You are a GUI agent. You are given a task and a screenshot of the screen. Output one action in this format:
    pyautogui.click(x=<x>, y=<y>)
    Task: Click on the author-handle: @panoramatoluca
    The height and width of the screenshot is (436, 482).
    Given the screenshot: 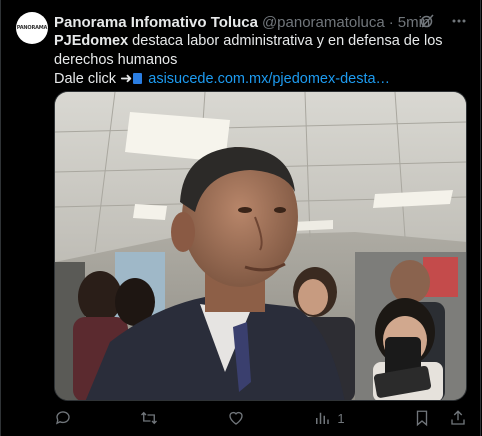 What is the action you would take?
    pyautogui.click(x=323, y=22)
    